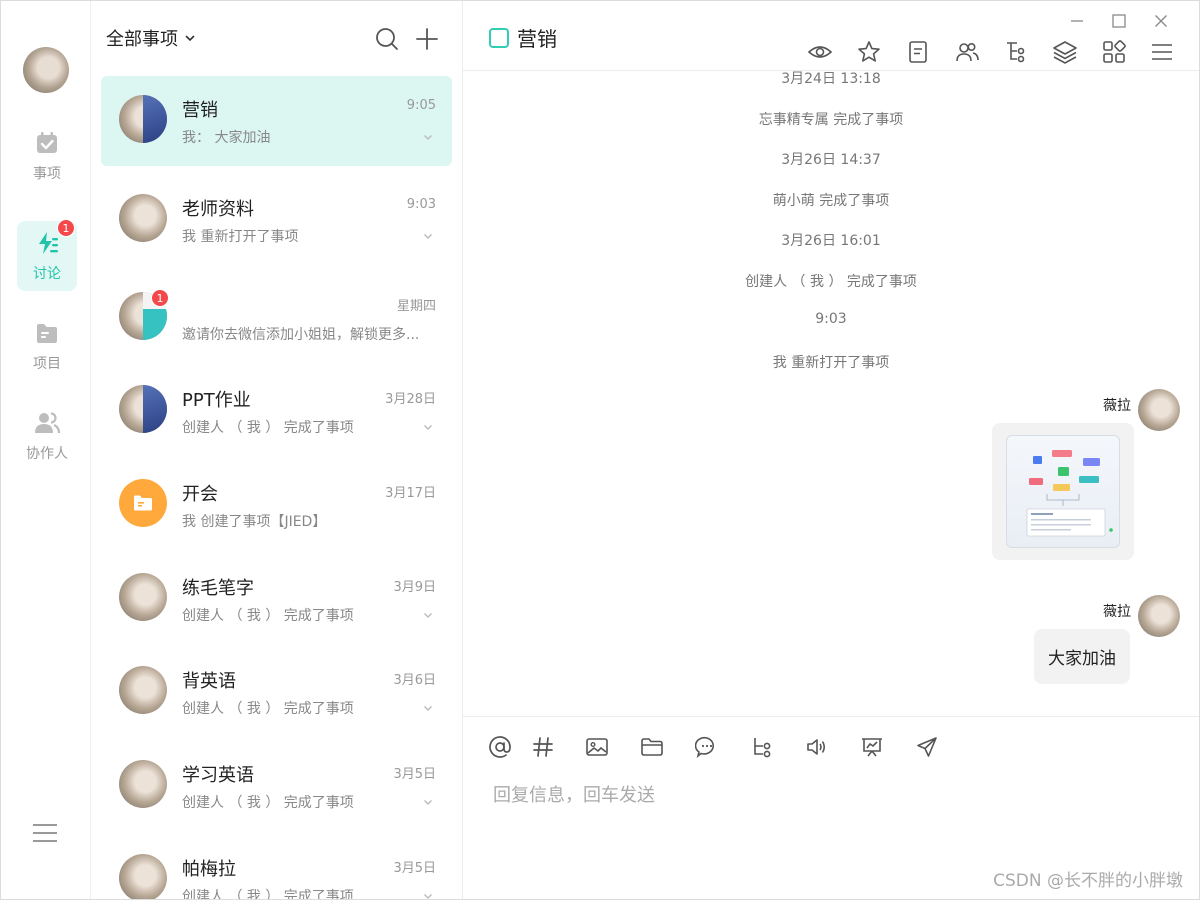 This screenshot has width=1200, height=900. What do you see at coordinates (1016, 52) in the screenshot?
I see `subtask-tree-icon` at bounding box center [1016, 52].